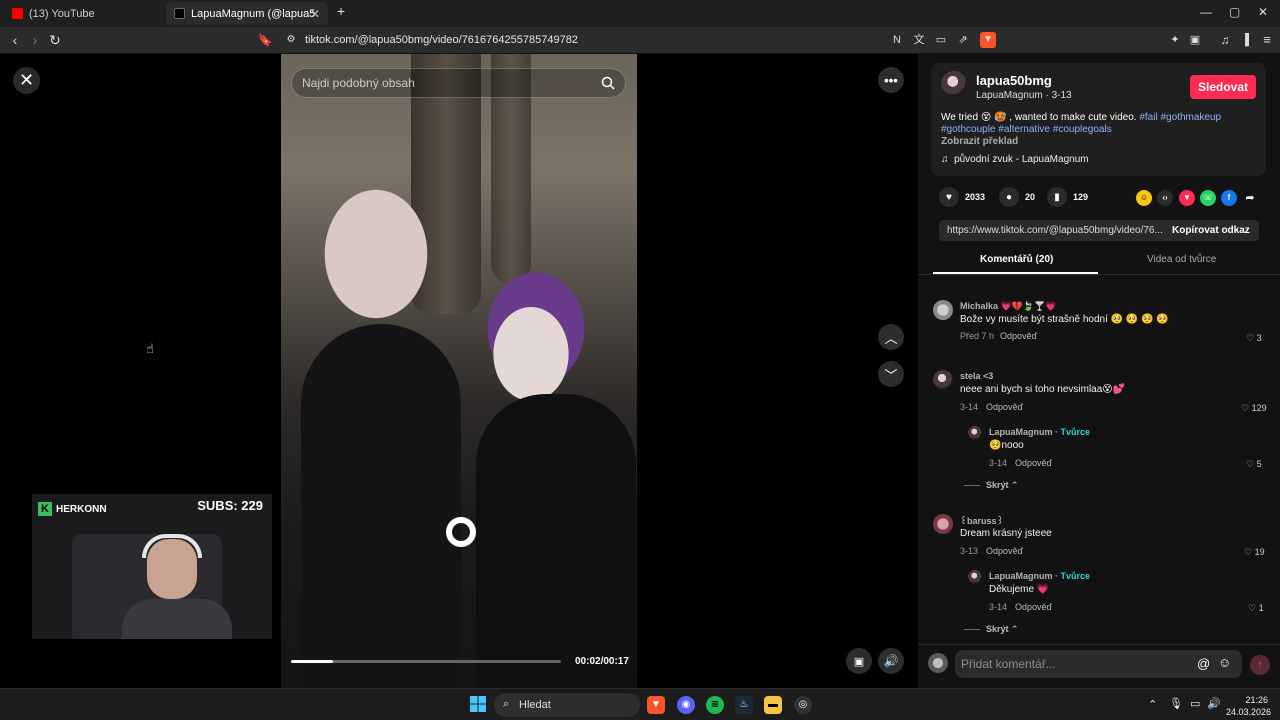  I want to click on menu-icon: ≡, so click(1267, 40).